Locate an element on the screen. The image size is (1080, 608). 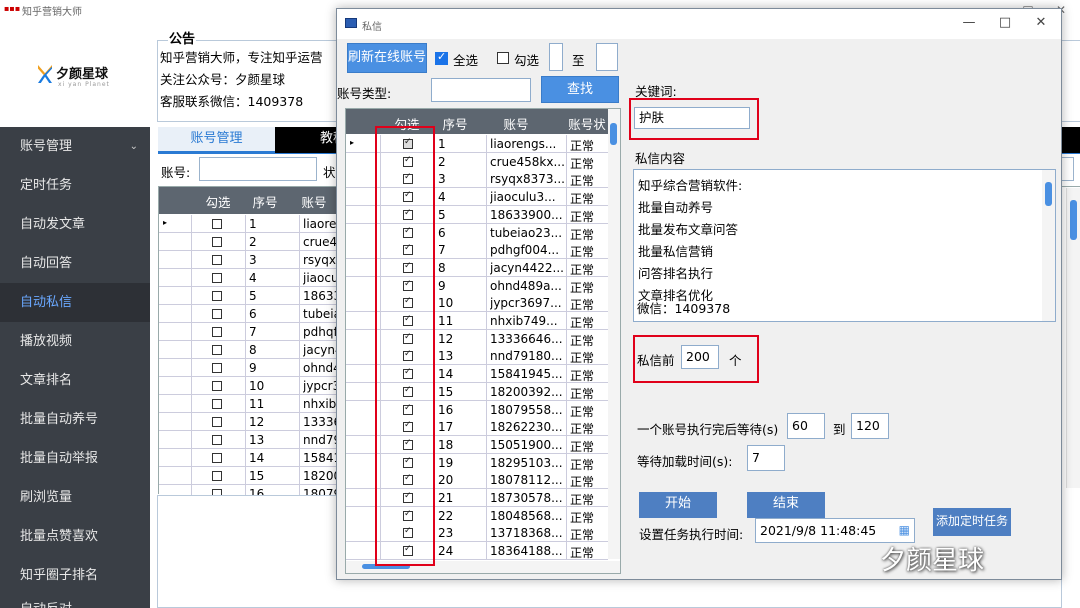
table-row: 3 rsyqx8 is located at coordinates (249, 260).